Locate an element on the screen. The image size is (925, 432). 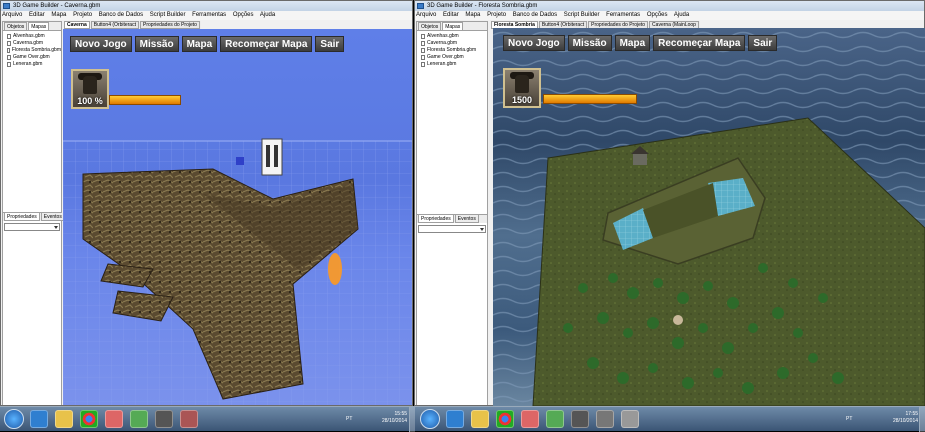
left-clock: 15:55 28/10/2014 is located at coordinates (394, 418).